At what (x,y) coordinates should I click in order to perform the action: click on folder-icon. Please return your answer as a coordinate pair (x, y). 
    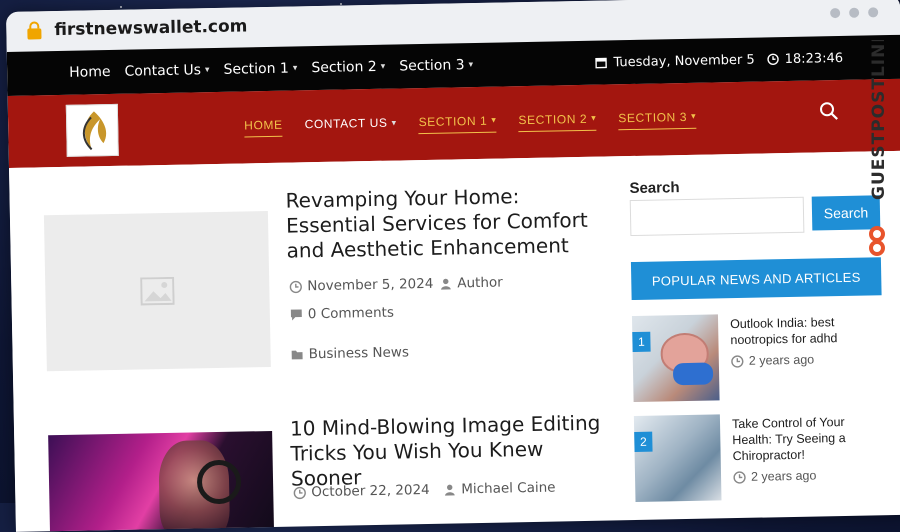
    Looking at the image, I should click on (297, 354).